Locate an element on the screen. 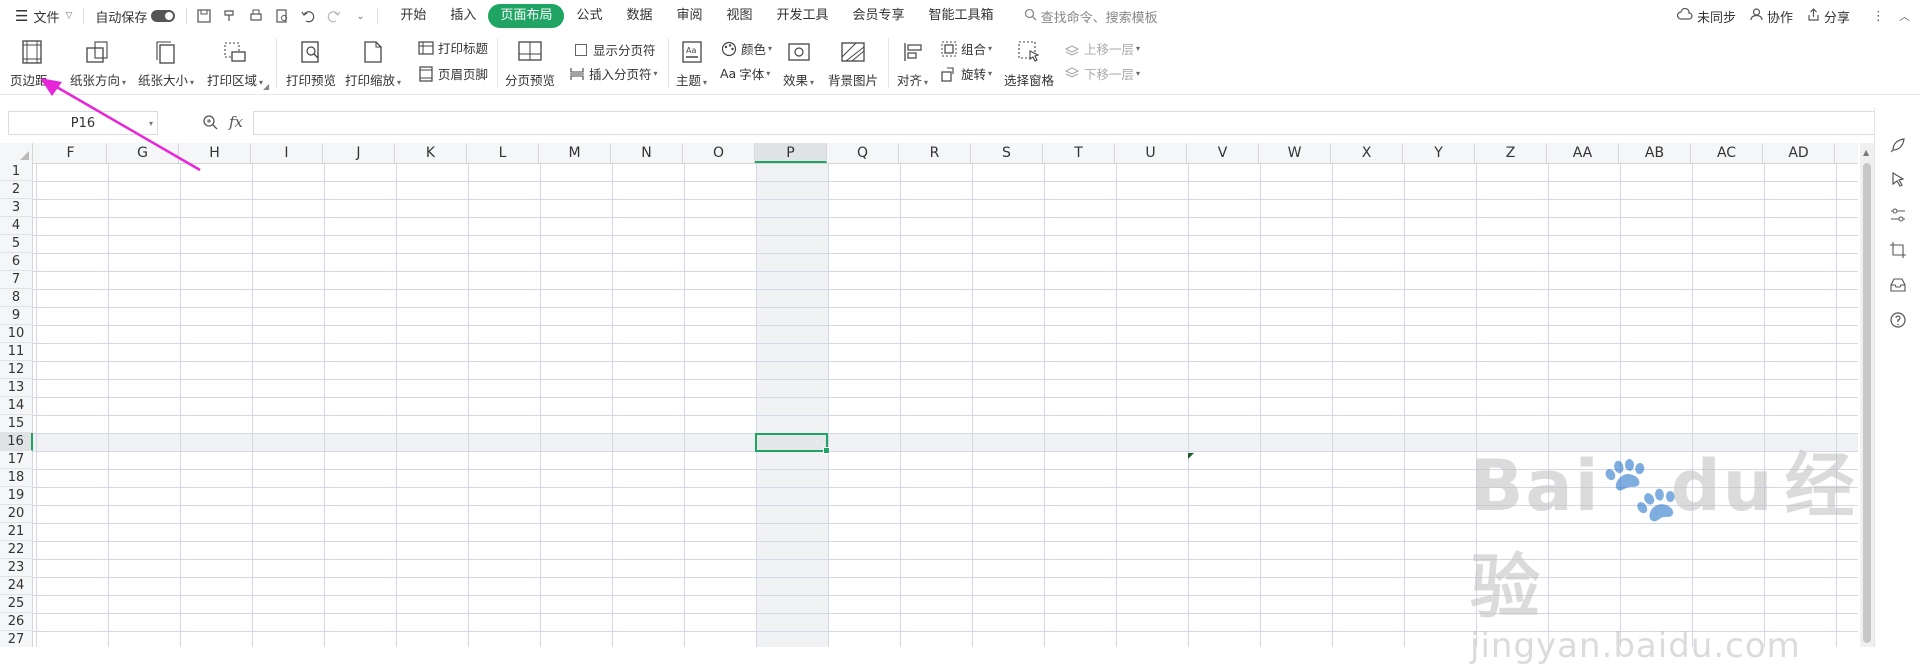  row-header: 27 is located at coordinates (16, 639).